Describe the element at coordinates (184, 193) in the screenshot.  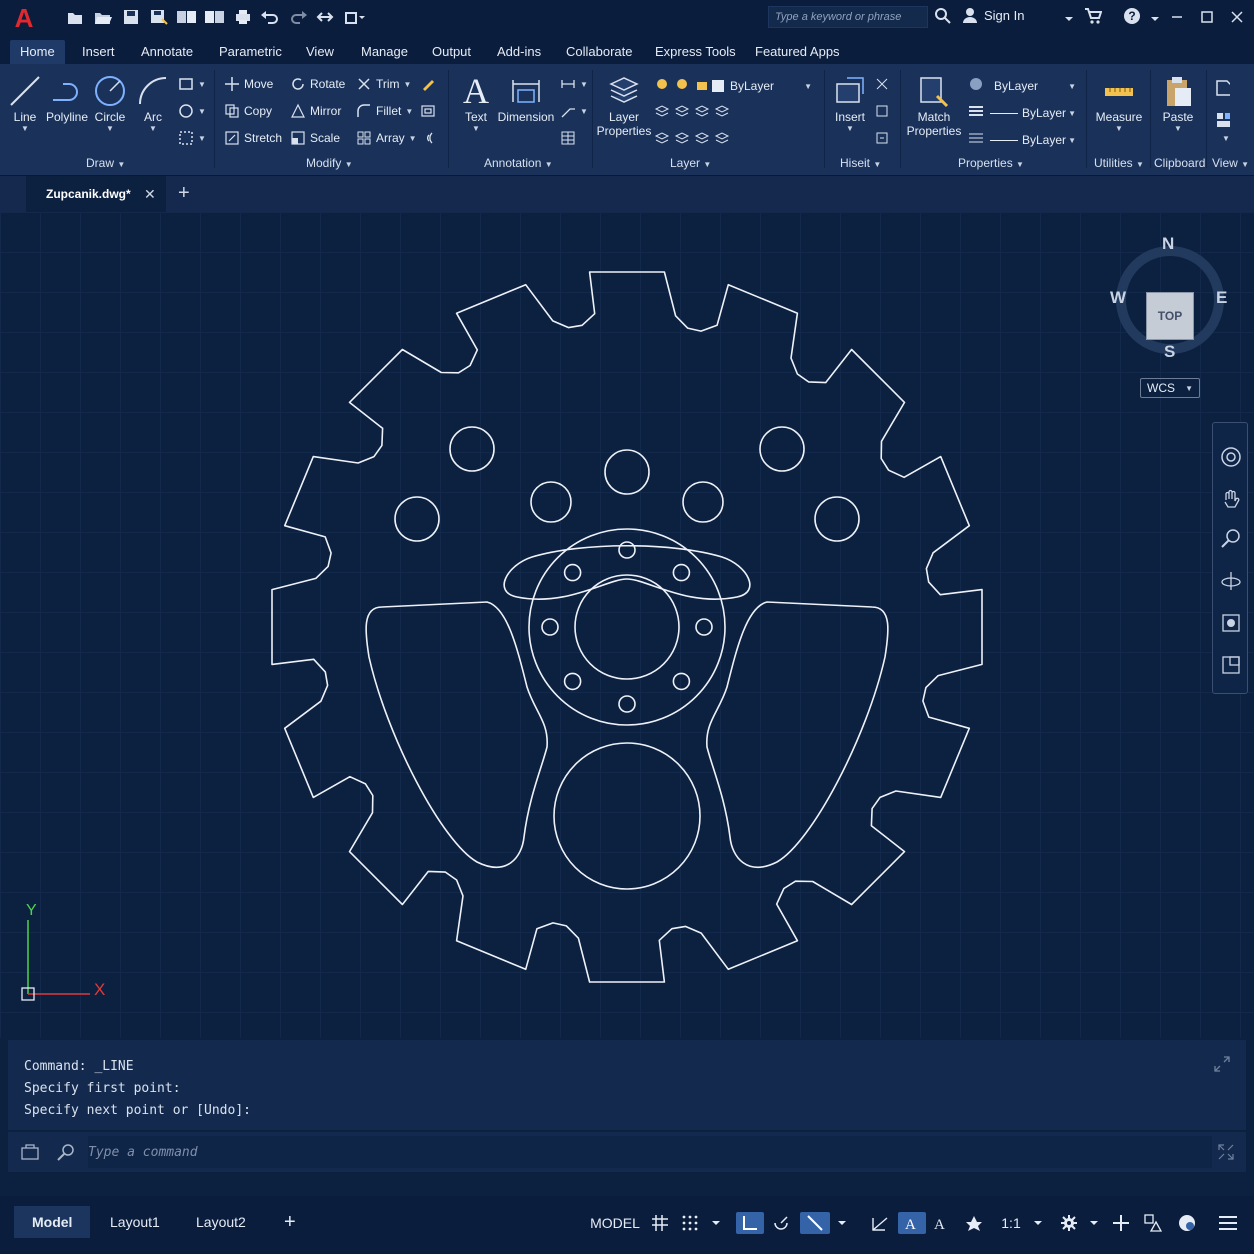
I see `new-tab-icon: +` at that location.